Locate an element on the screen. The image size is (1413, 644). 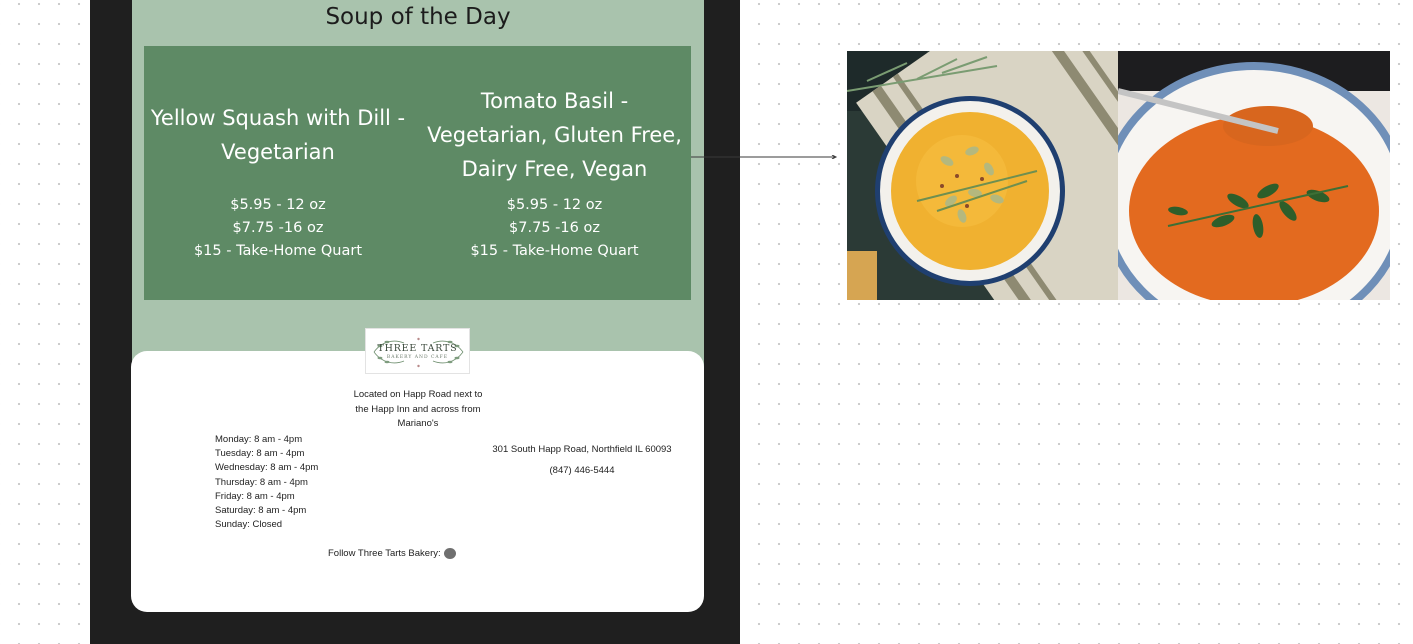
soup-of-day-heading: Soup of the Day is located at coordinates (418, 17).